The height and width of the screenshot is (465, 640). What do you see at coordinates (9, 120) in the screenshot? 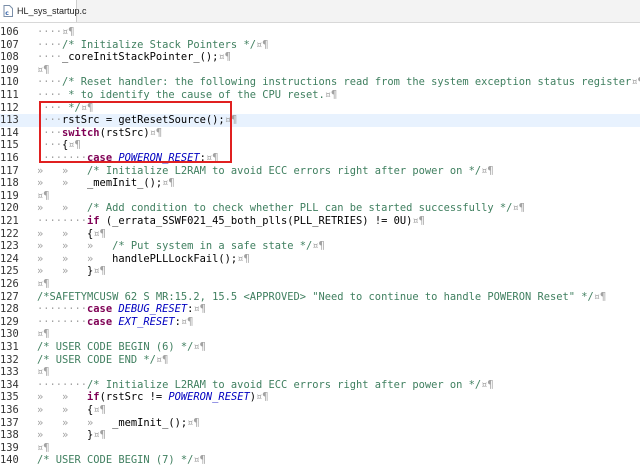
I see `line-number: 113` at bounding box center [9, 120].